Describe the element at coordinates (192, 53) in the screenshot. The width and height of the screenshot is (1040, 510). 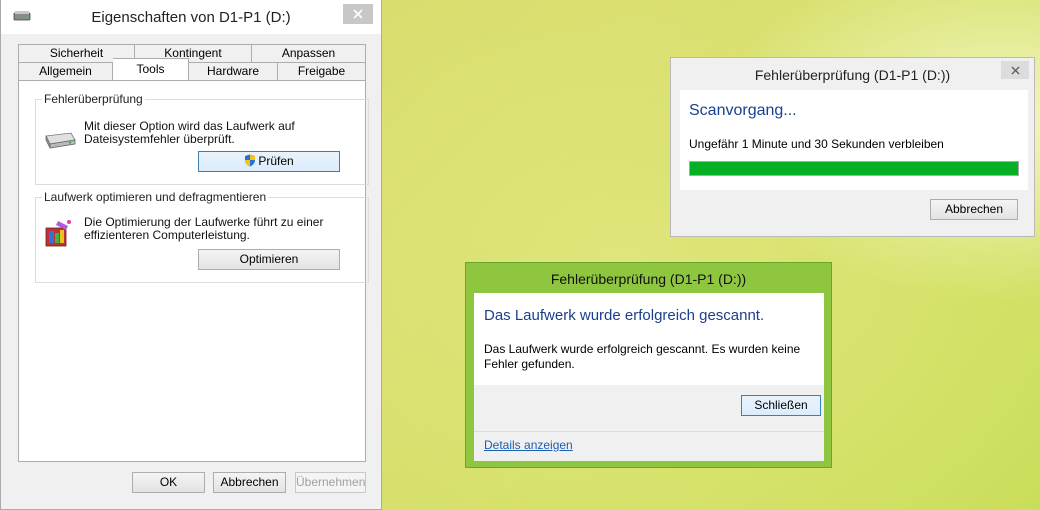
I see `tab-row-top: Sicherheit Kontingent Anpassen` at that location.